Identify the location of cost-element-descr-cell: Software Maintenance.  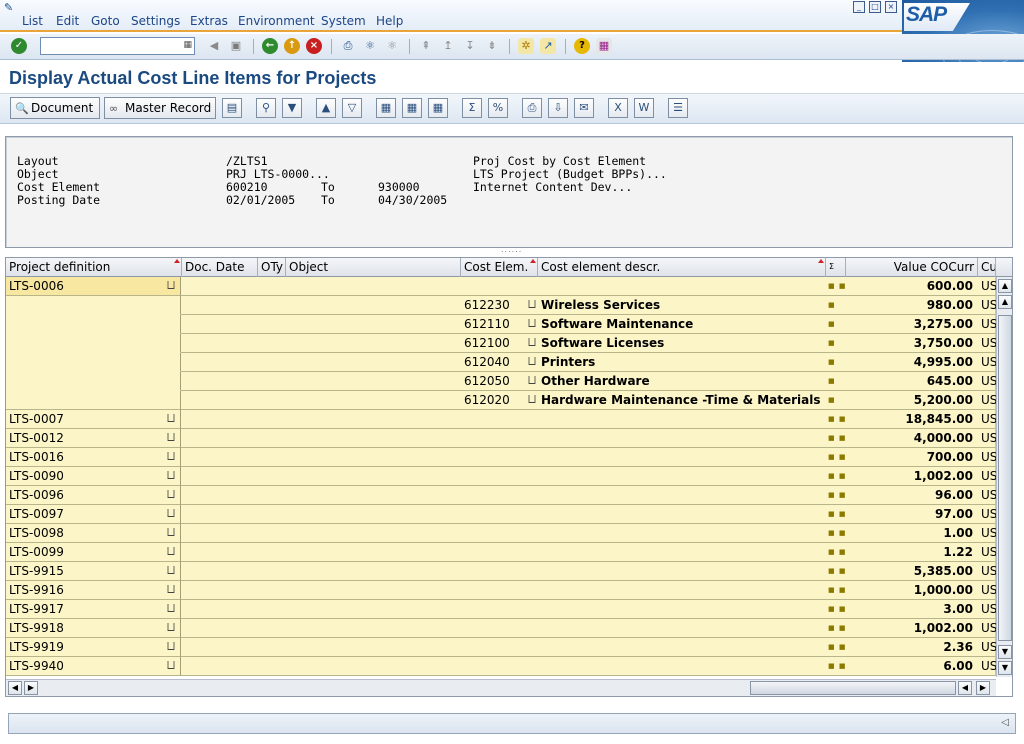
(682, 324).